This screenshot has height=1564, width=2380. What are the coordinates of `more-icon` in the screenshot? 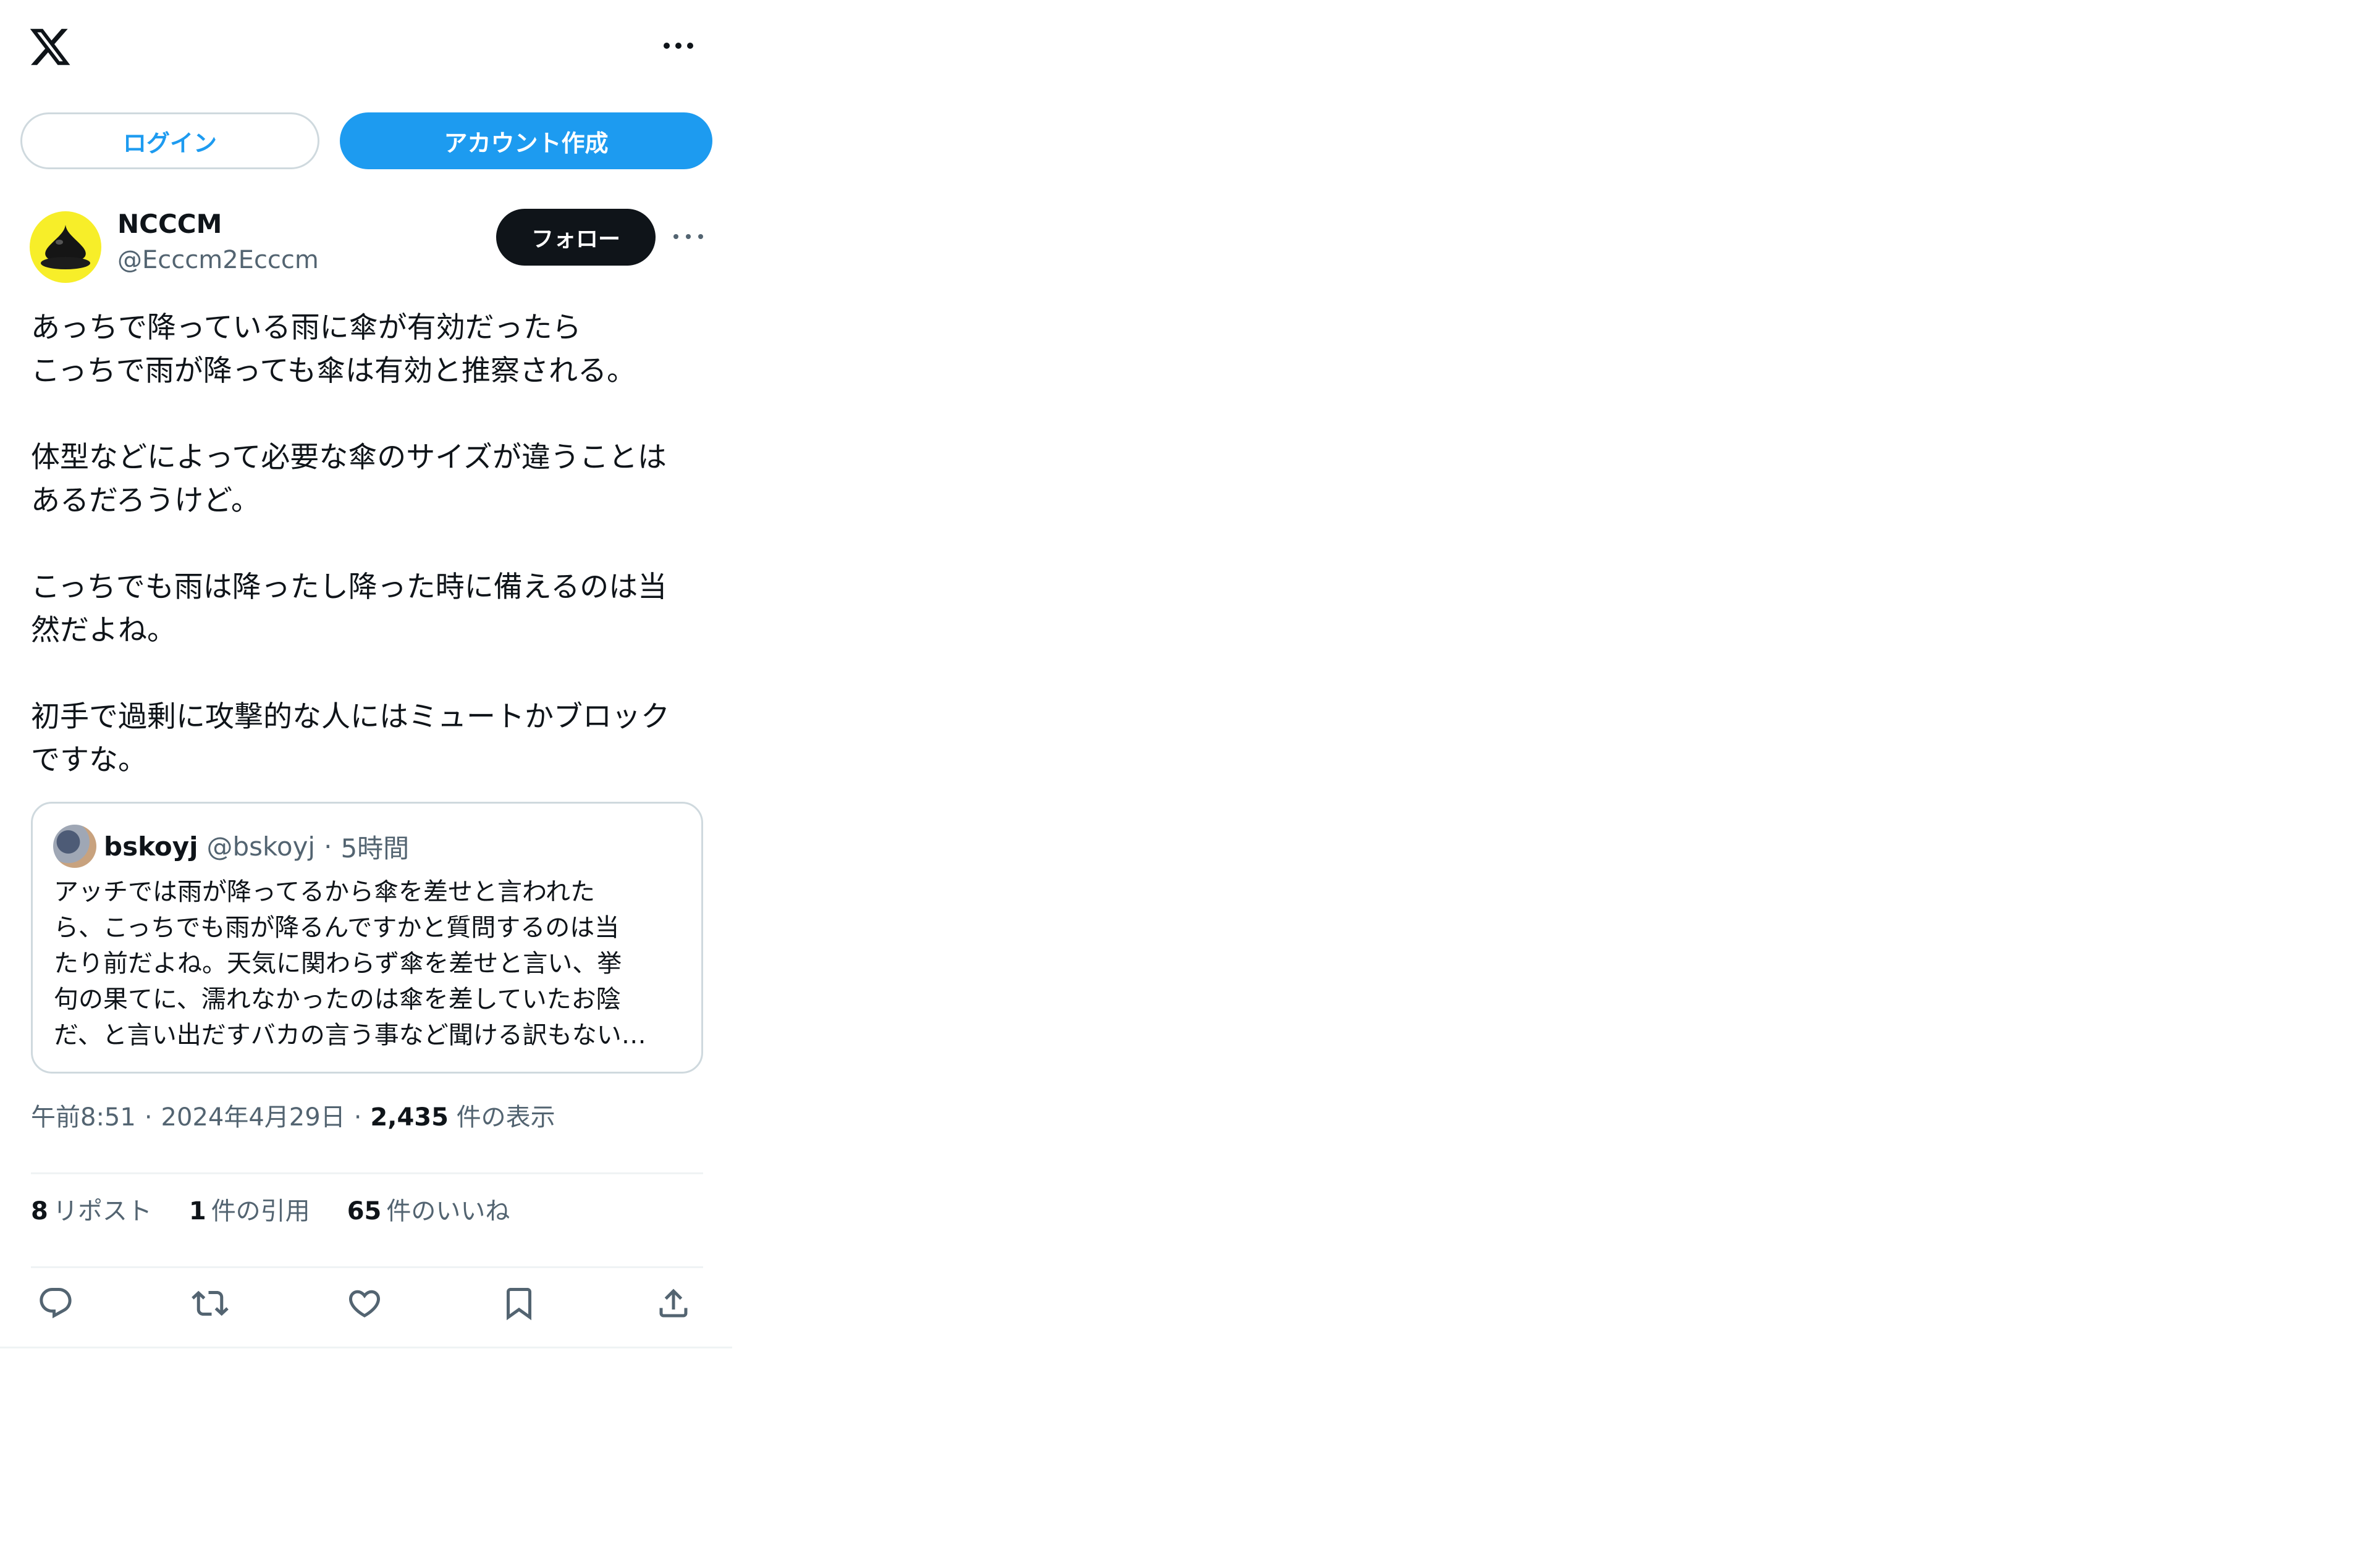 It's located at (688, 236).